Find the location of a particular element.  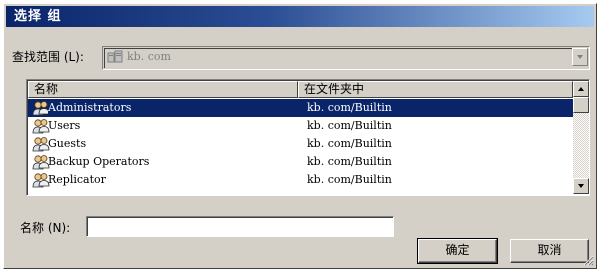

title-bar: 选择 组 is located at coordinates (300, 16).